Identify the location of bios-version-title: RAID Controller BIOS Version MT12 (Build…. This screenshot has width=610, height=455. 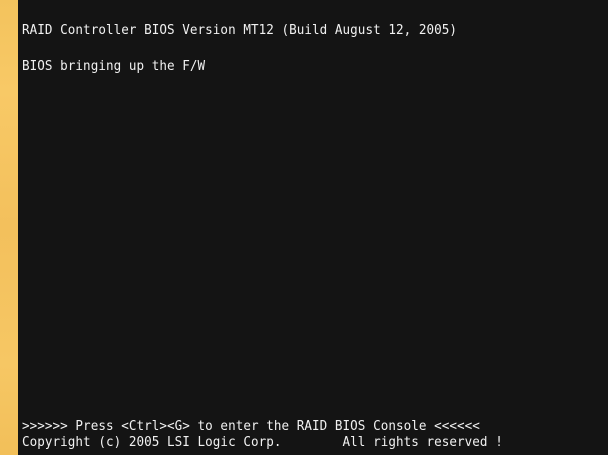
(240, 29).